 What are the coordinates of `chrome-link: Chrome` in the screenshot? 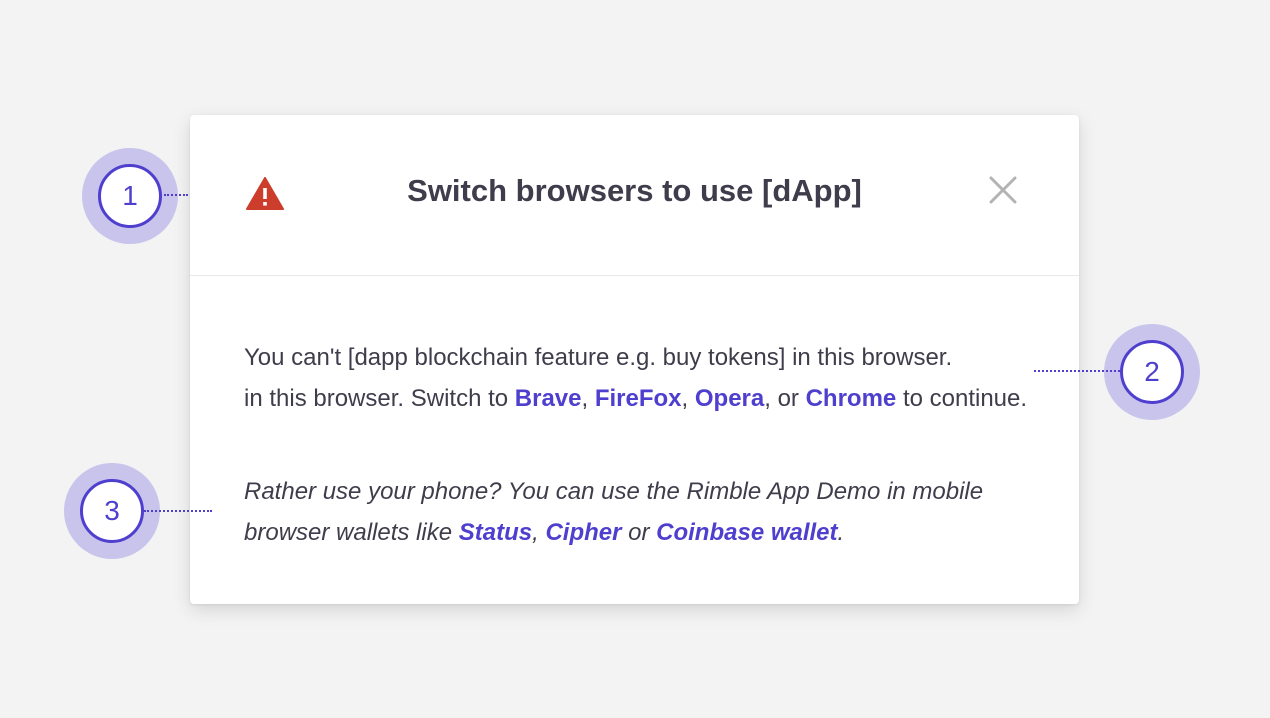 It's located at (851, 398).